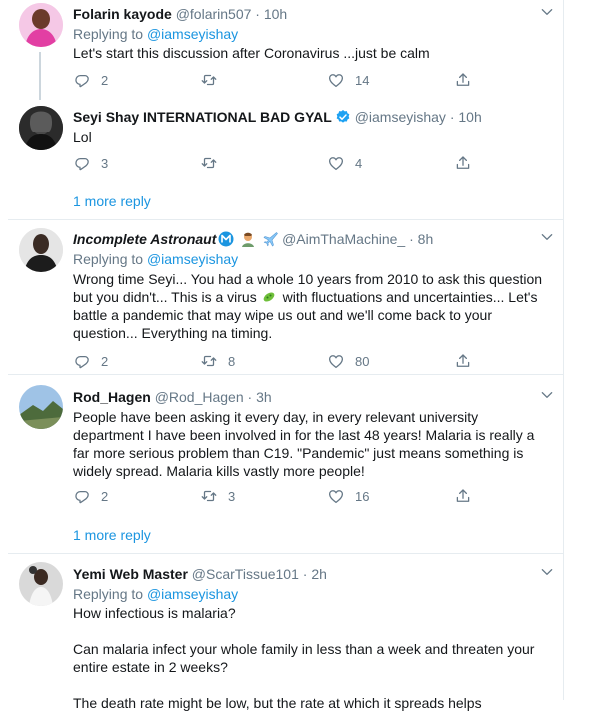 The image size is (600, 712). I want to click on tweet-text-line: entire estate in 2 weeks?, so click(150, 667).